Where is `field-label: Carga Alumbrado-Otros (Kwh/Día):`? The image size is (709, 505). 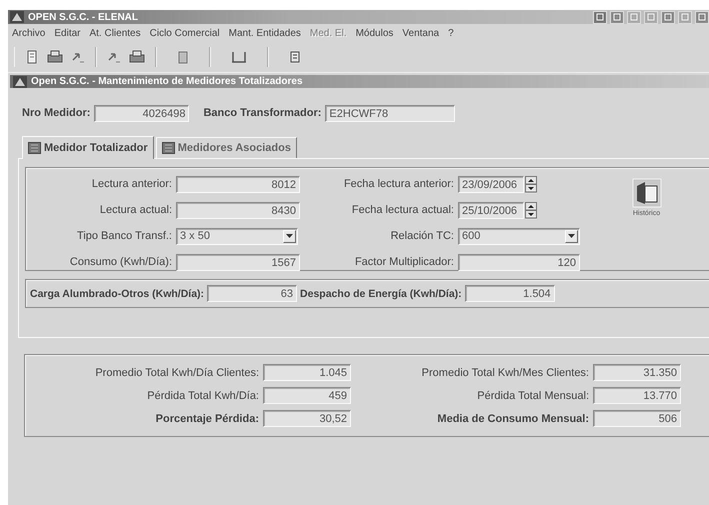
field-label: Carga Alumbrado-Otros (Kwh/Día): is located at coordinates (117, 294).